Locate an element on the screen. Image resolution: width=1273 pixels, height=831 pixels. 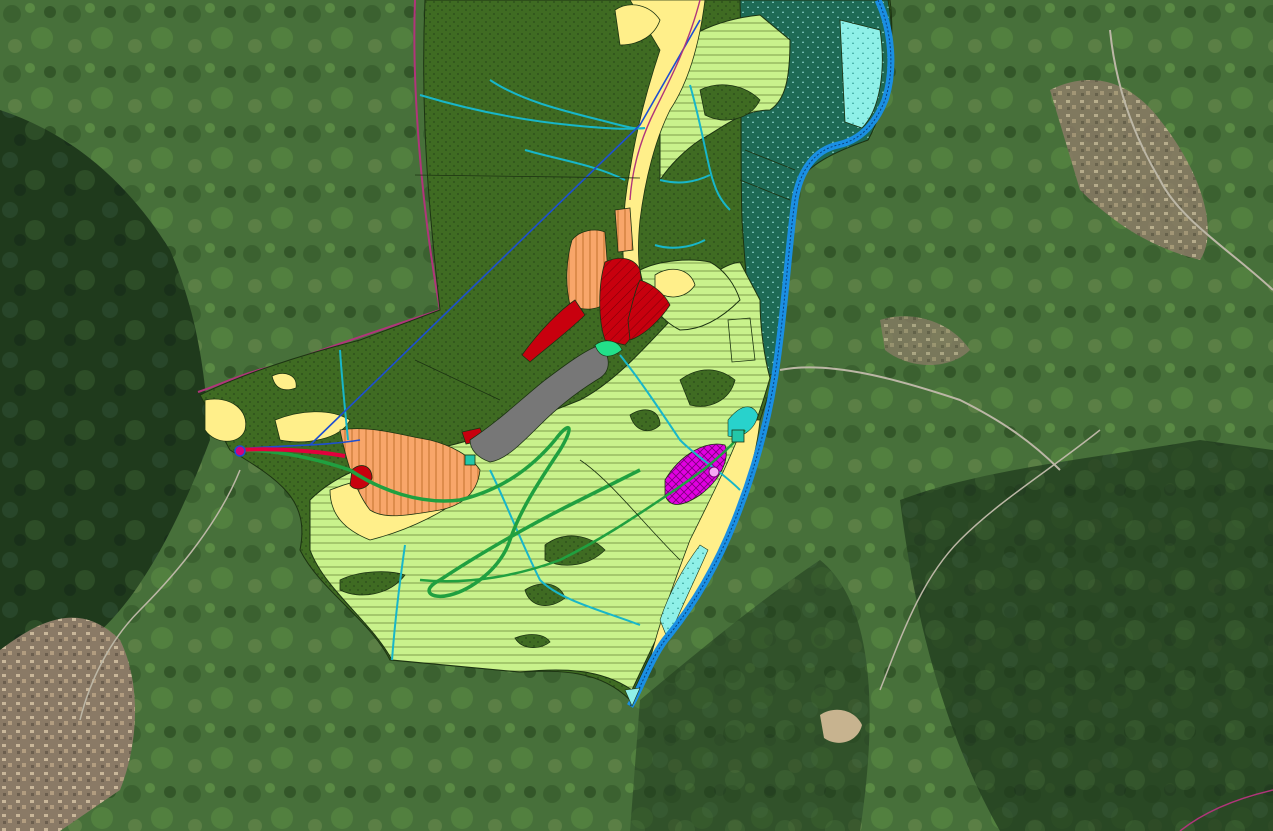
zone-agricultural-east-strip is located at coordinates (741, 340).